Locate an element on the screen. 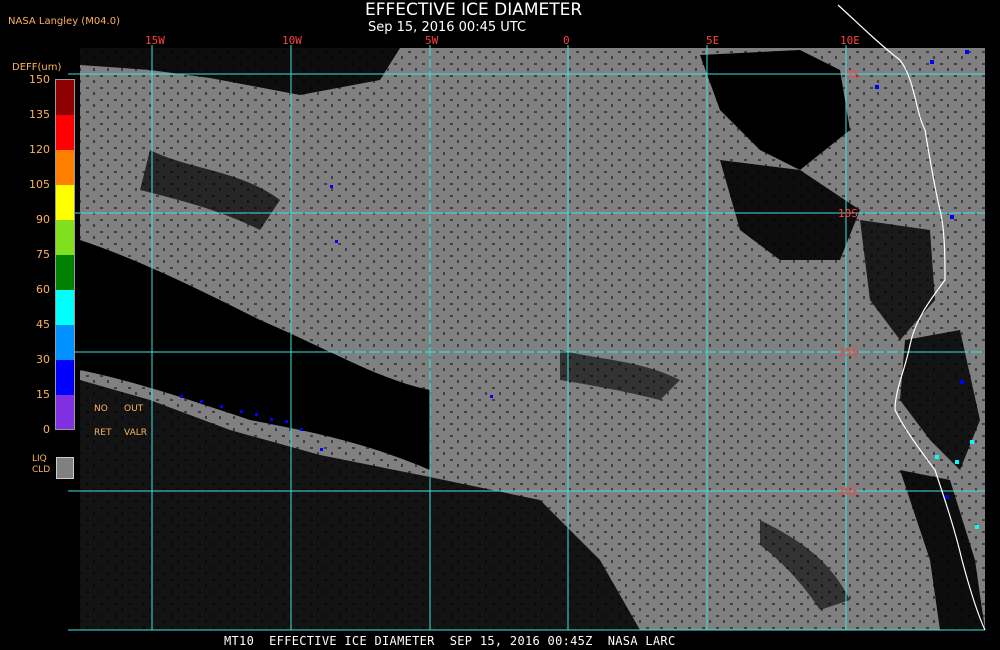 This screenshot has width=1000, height=650. product-title: EFFECTIVE ICE DIAMETER is located at coordinates (474, 10).